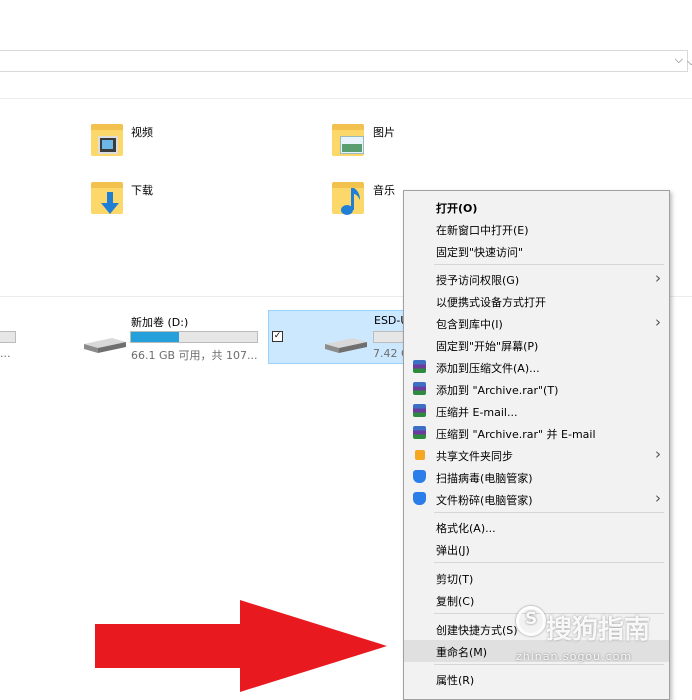  Describe the element at coordinates (344, 61) in the screenshot. I see `address-bar: ⌵` at that location.